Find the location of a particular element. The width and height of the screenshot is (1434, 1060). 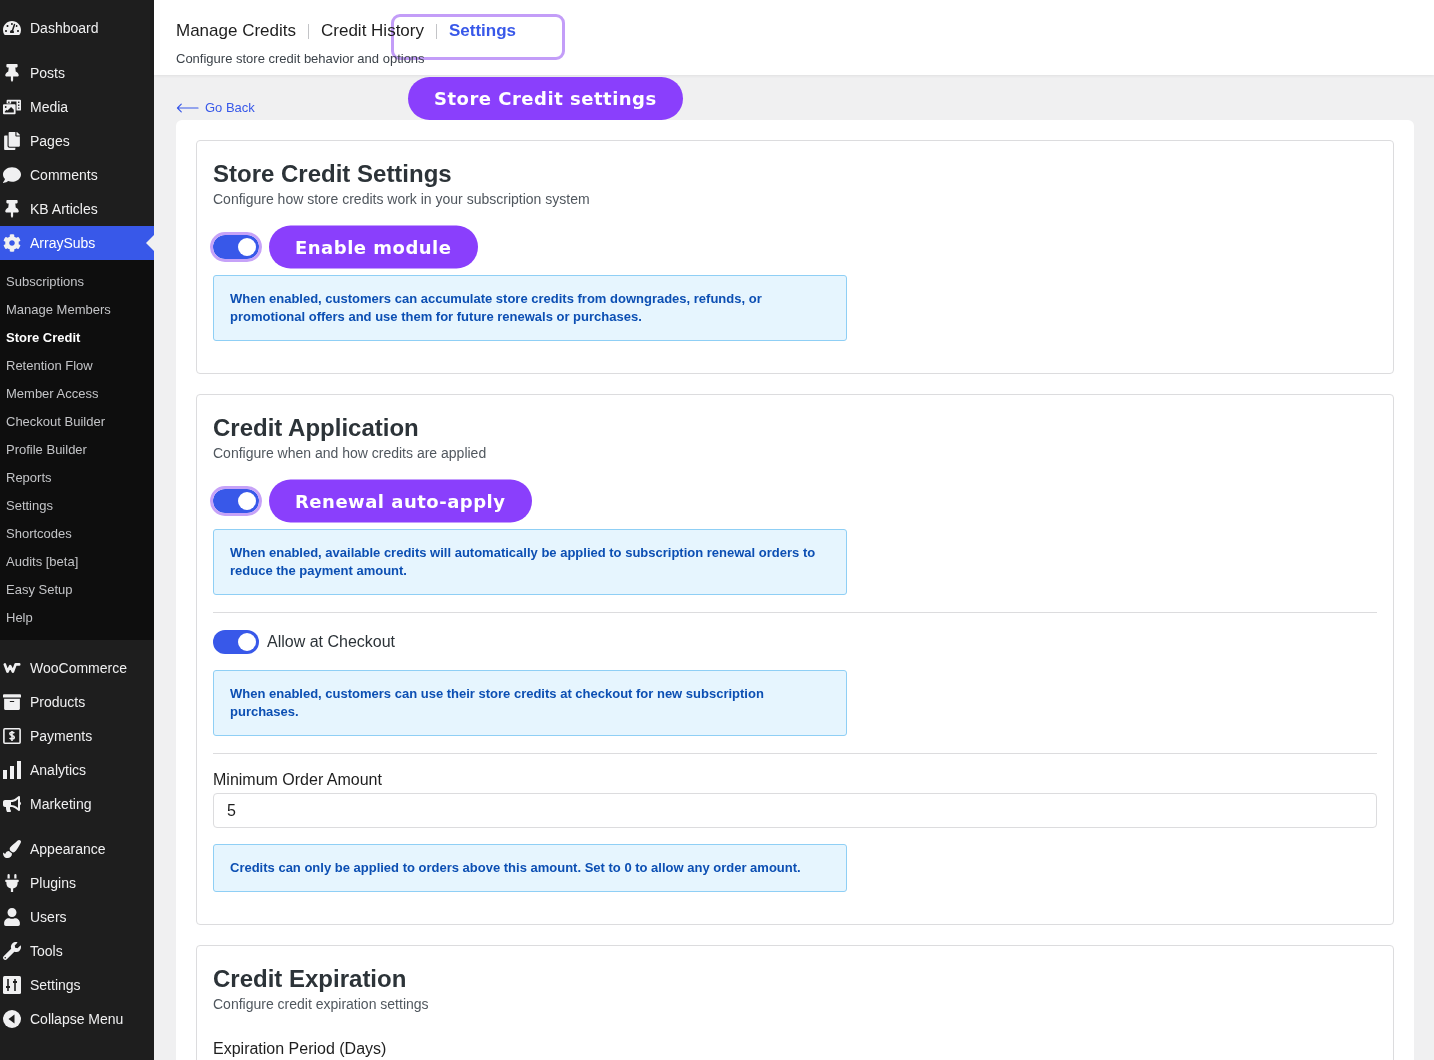

sidebar-item: Posts is located at coordinates (77, 73).